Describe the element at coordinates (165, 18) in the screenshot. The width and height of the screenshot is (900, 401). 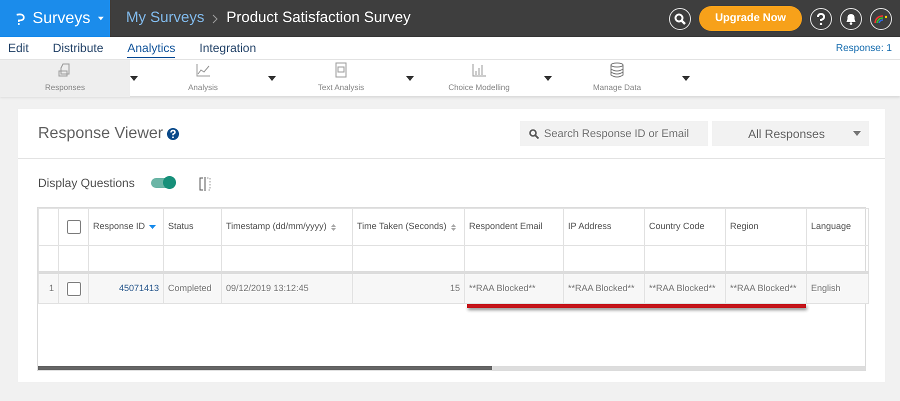
I see `breadcrumb-link: My Surveys` at that location.